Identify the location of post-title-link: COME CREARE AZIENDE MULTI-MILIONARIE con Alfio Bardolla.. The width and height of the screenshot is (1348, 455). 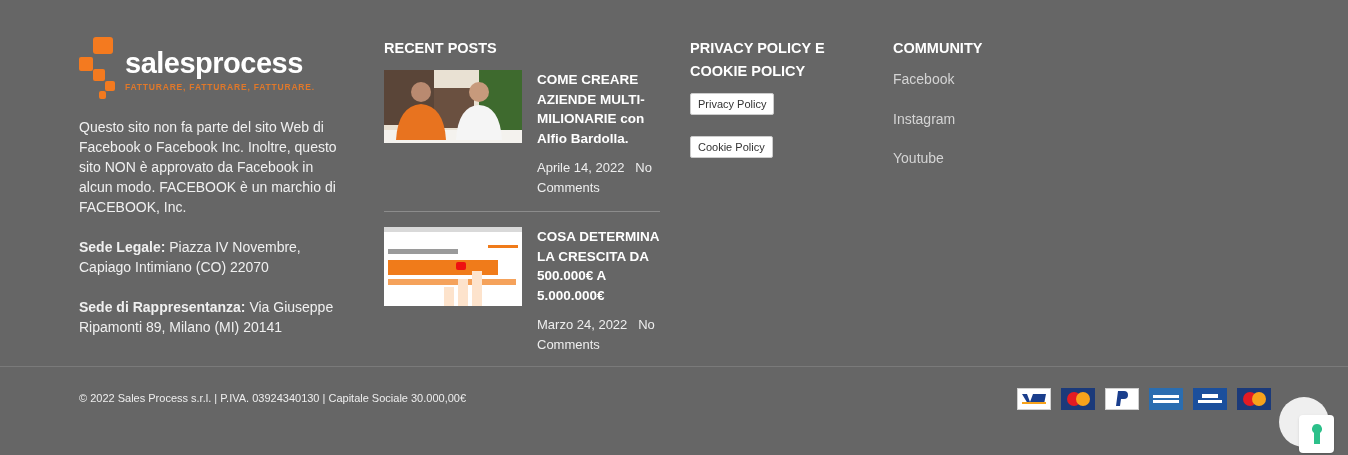
(598, 109).